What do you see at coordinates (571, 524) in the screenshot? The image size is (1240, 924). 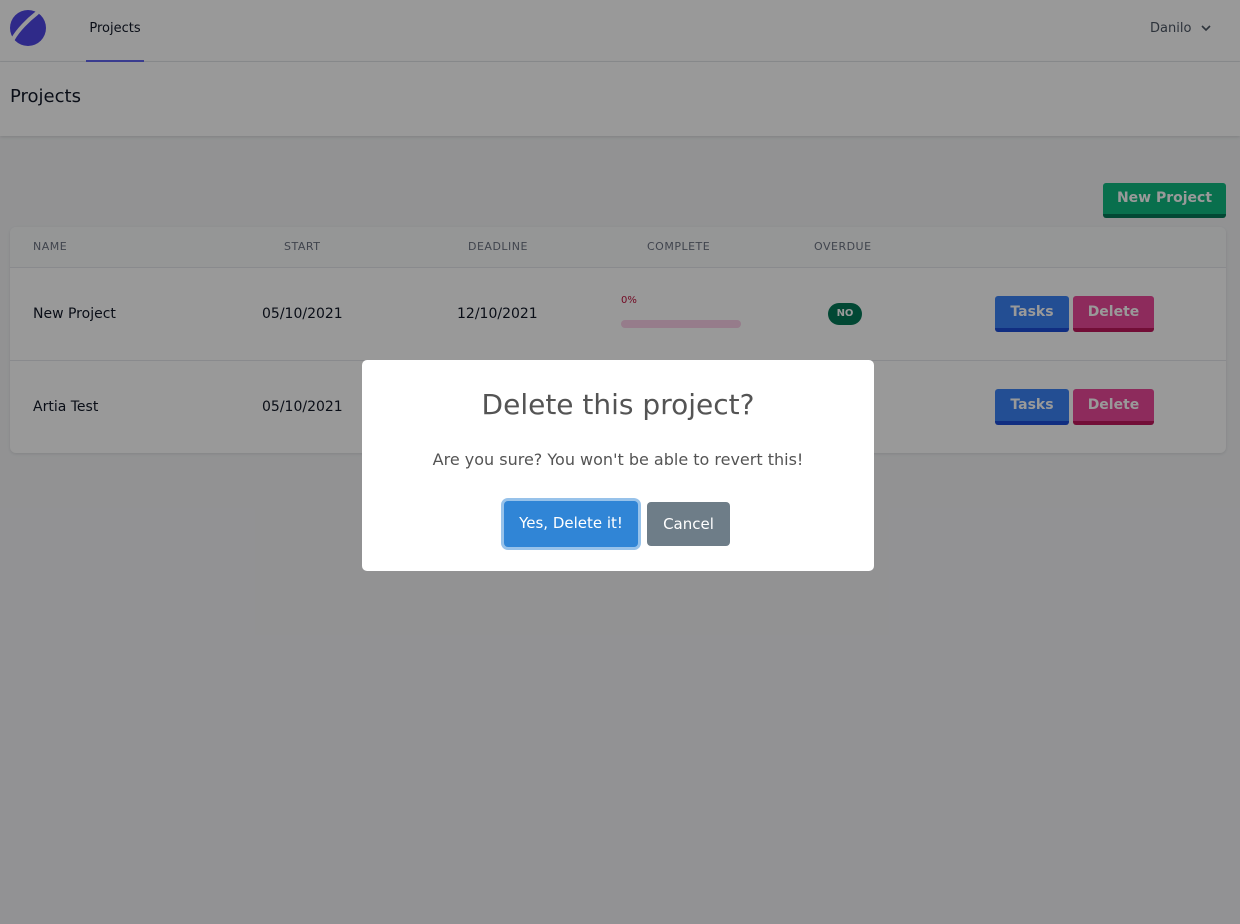 I see `confirm-delete-button: Yes, Delete it!` at bounding box center [571, 524].